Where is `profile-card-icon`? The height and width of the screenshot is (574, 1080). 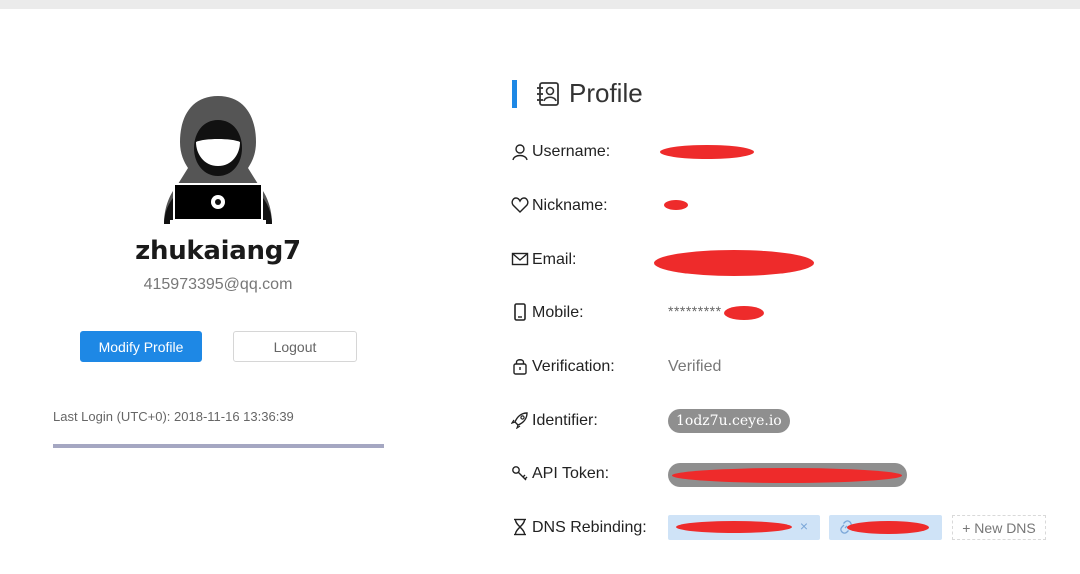
profile-card-icon is located at coordinates (548, 94).